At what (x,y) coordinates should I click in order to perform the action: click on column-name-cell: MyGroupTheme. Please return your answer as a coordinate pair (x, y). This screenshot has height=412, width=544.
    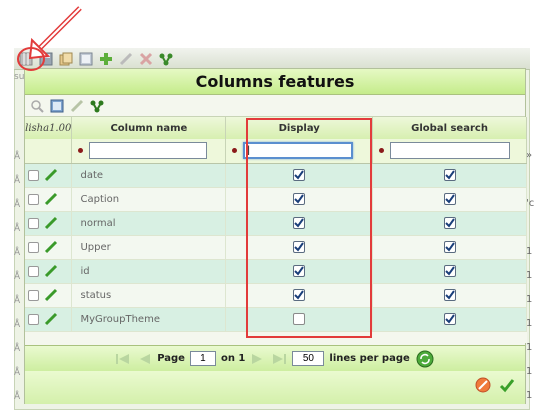
    Looking at the image, I should click on (149, 319).